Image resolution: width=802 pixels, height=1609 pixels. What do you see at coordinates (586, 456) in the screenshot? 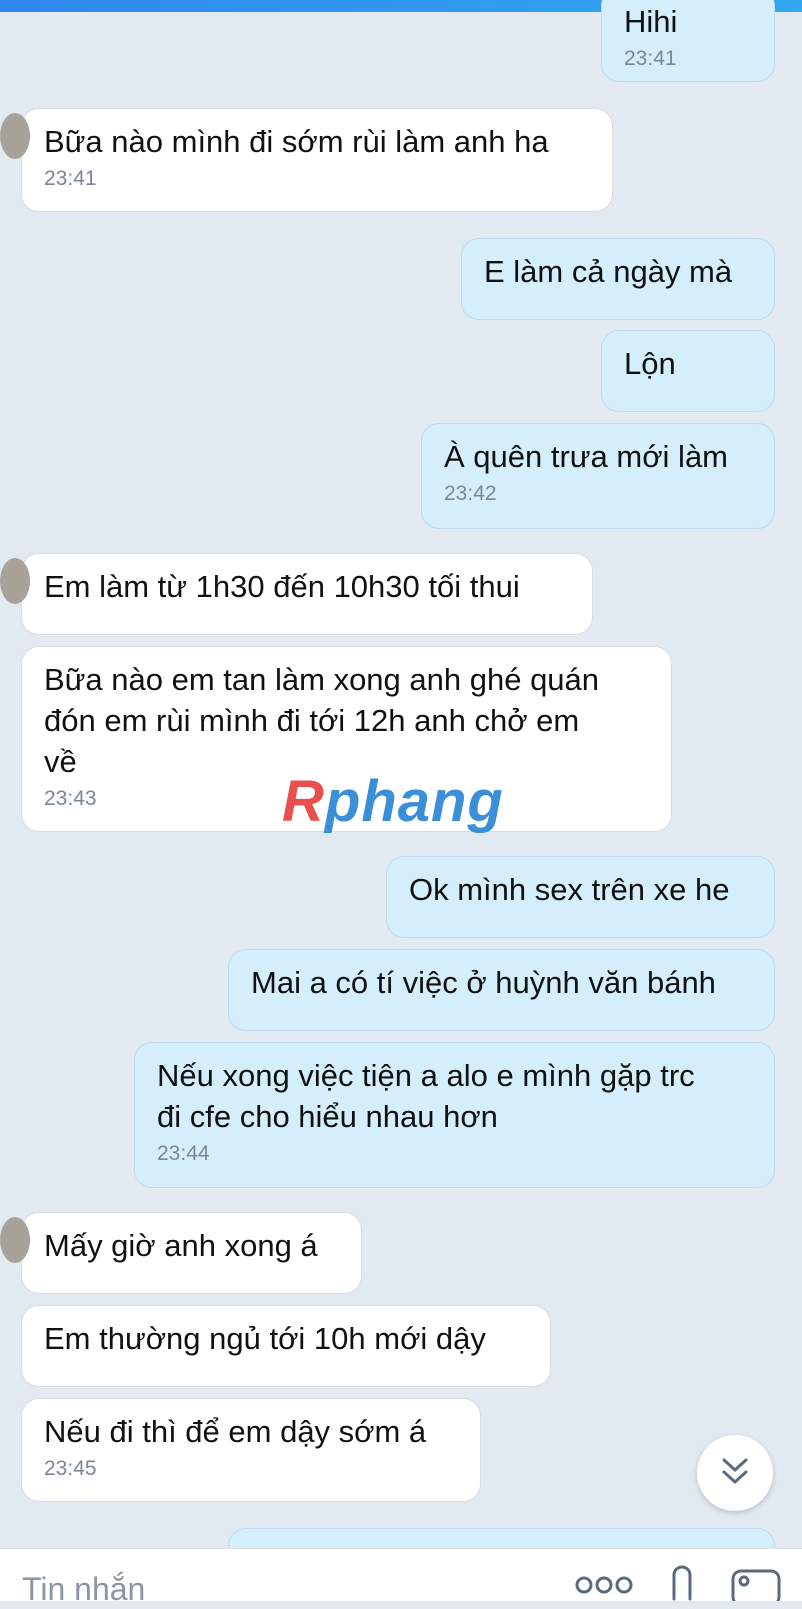
I see `message-text: À quên trưa mới làm` at bounding box center [586, 456].